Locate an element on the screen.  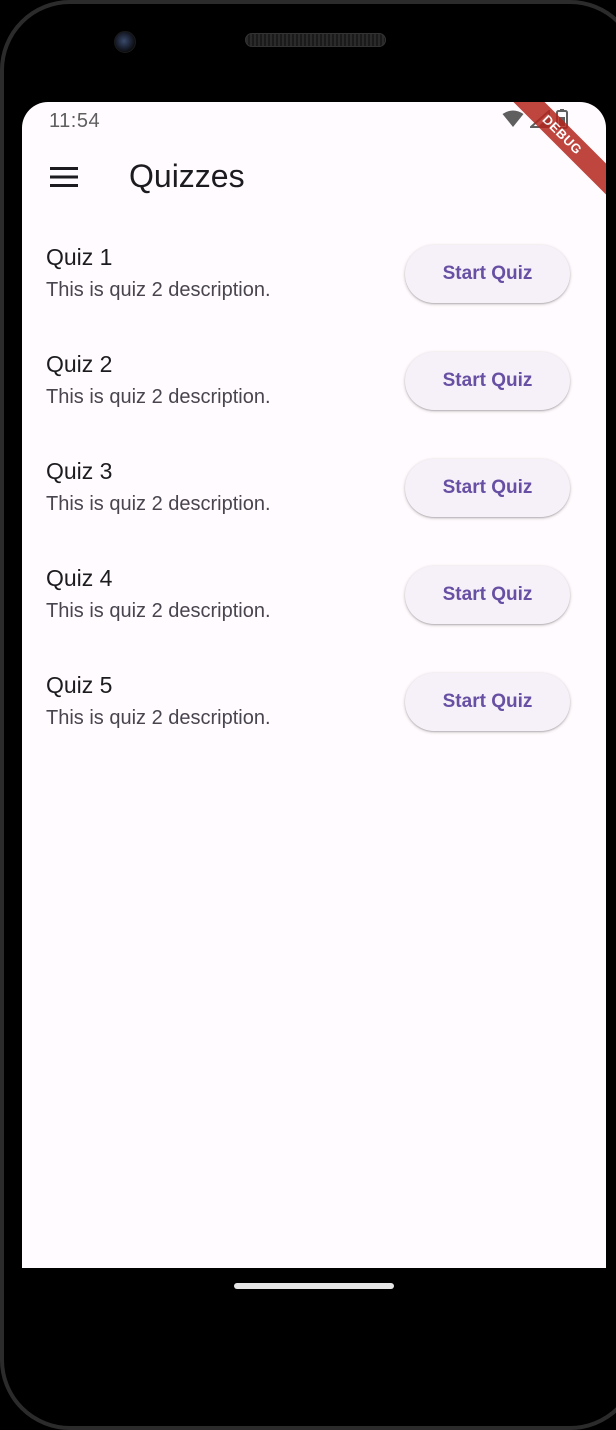
quiz-title: Quiz 3 is located at coordinates (79, 471).